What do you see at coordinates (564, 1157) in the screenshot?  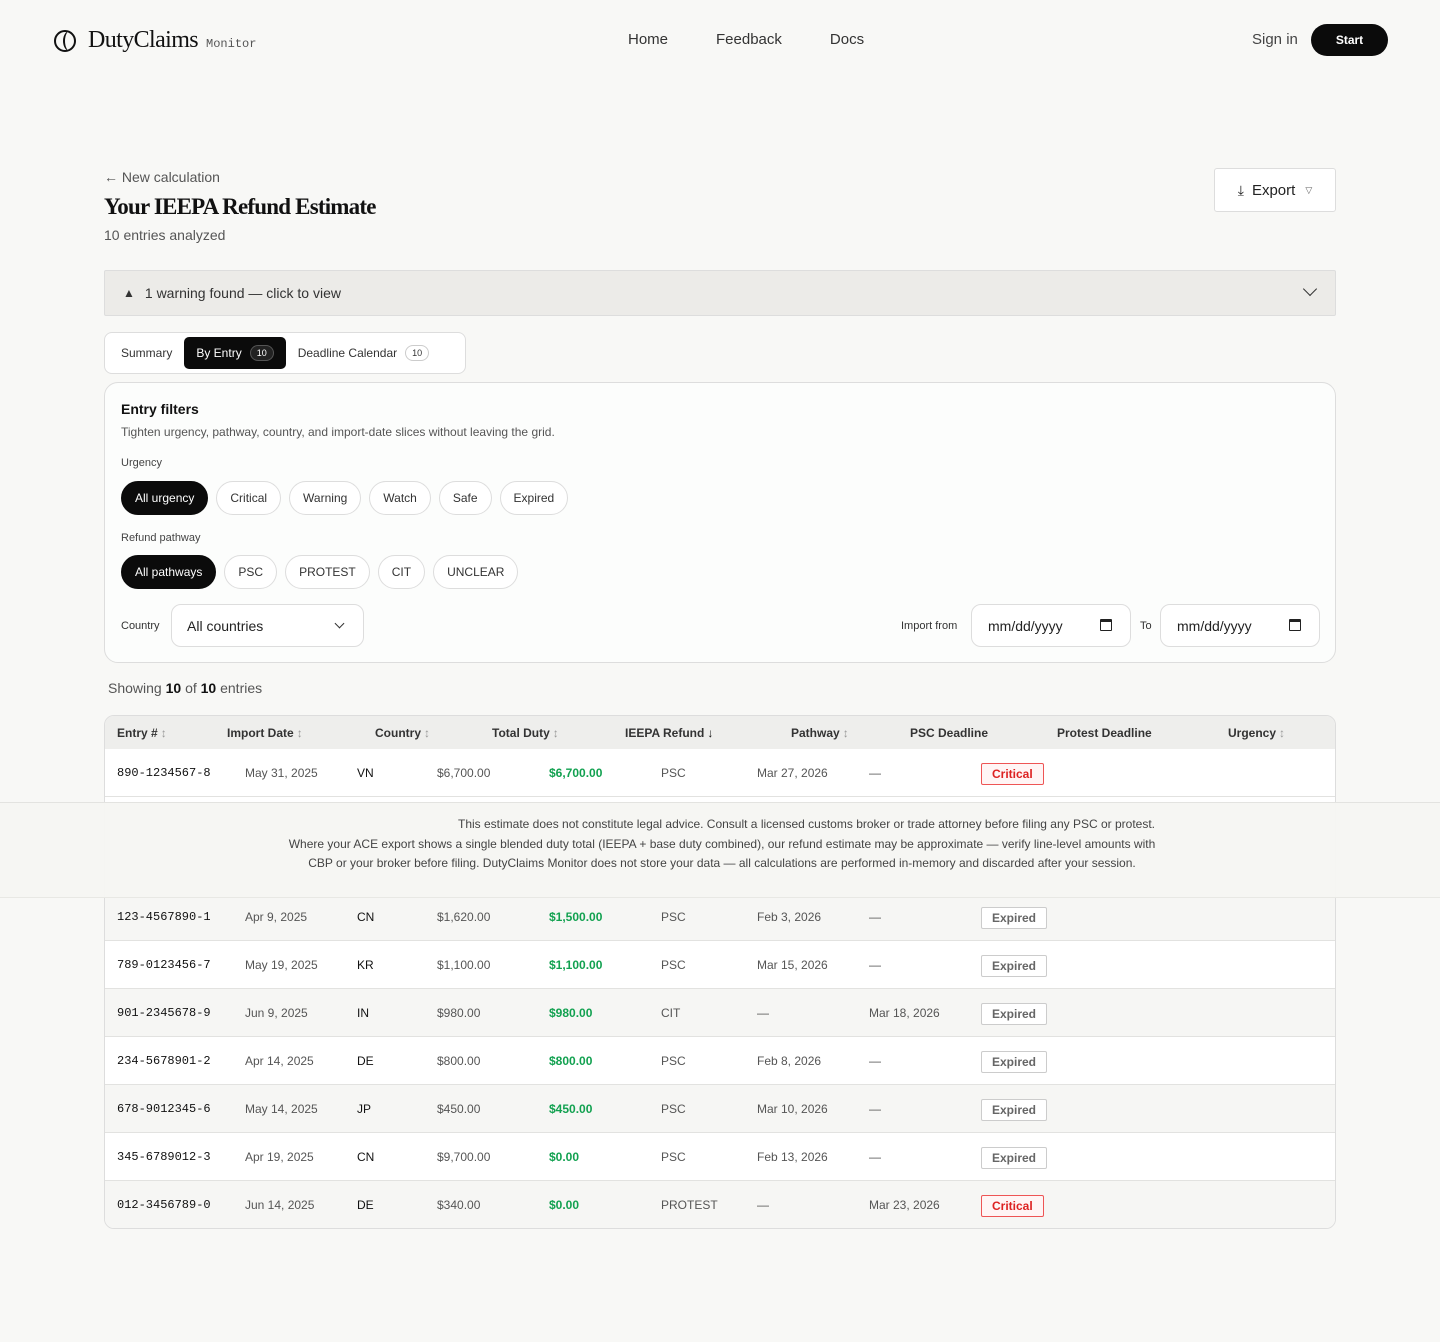 I see `cell-refund: $0.00` at bounding box center [564, 1157].